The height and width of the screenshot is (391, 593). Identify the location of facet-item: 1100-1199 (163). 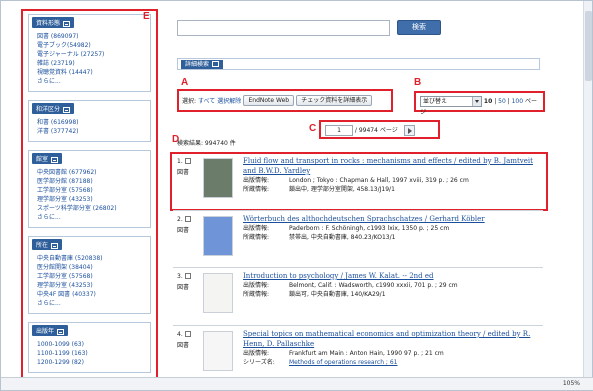
(93, 353).